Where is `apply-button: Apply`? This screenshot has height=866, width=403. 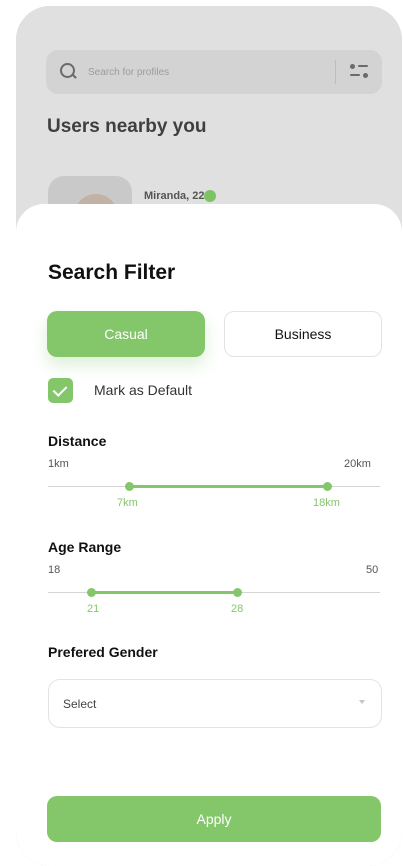 apply-button: Apply is located at coordinates (214, 819).